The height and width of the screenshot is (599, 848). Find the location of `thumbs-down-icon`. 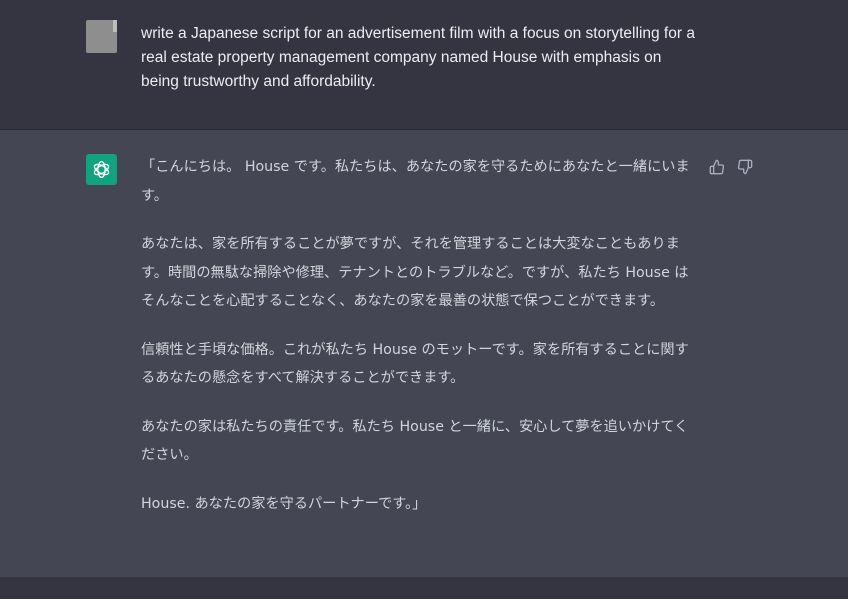

thumbs-down-icon is located at coordinates (745, 167).